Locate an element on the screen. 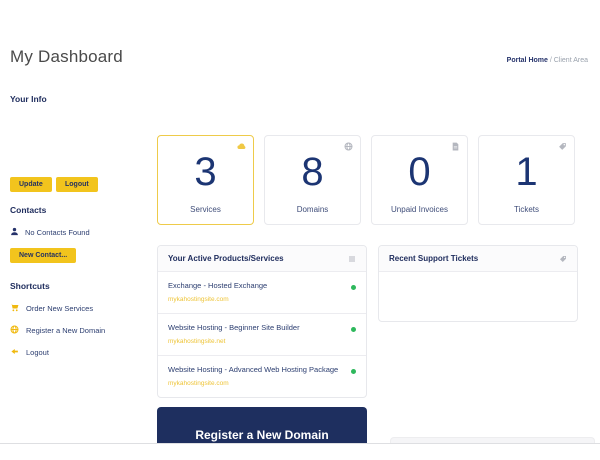  breadcrumb-current: Client Area is located at coordinates (570, 60).